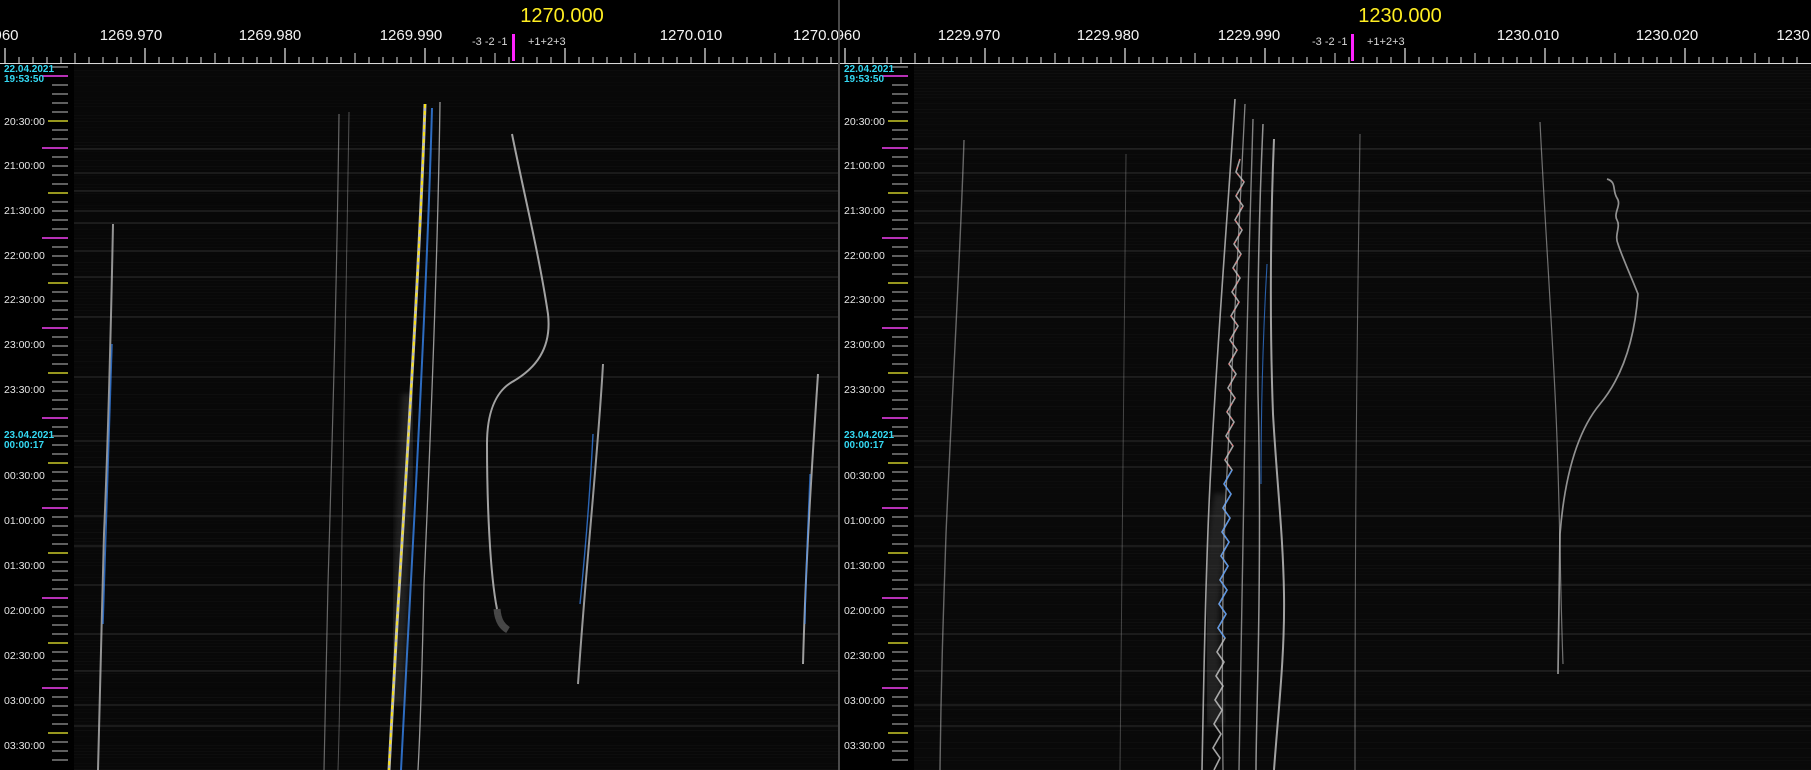 The image size is (1811, 770). What do you see at coordinates (864, 166) in the screenshot?
I see `right-time-label: 21:00:00` at bounding box center [864, 166].